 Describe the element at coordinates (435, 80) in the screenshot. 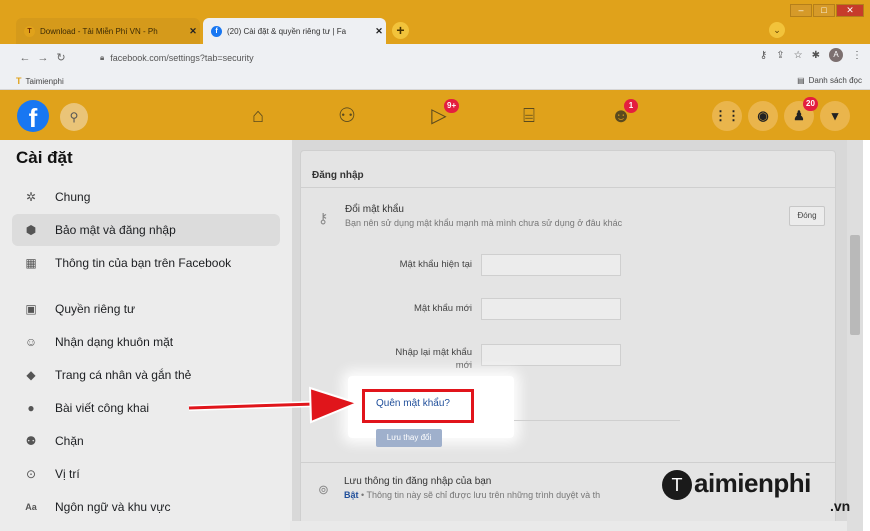

I see `bookmarks-bar: T Taimienphi ▤ Danh sách đọc` at that location.